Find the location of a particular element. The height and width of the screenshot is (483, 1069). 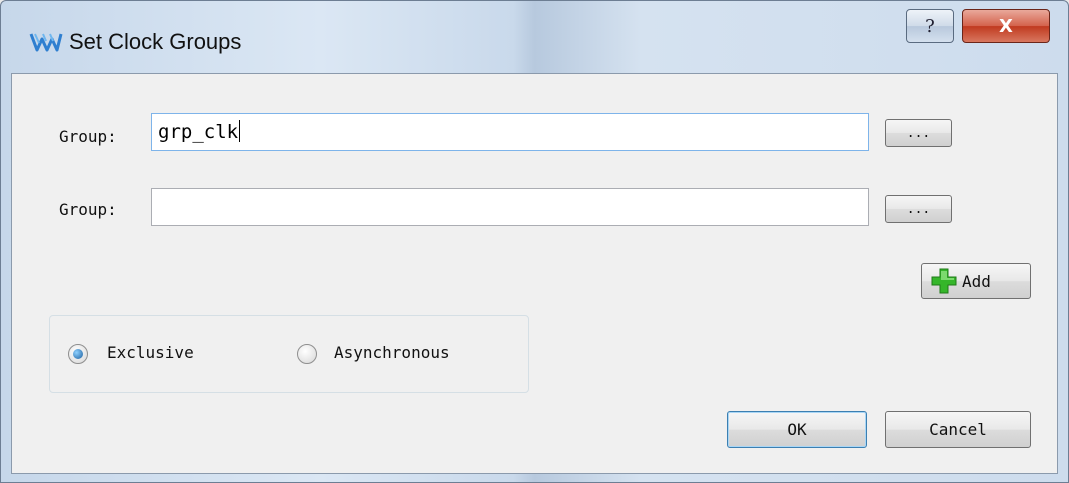

mode-group-box: Exclusive Asynchronous is located at coordinates (289, 354).